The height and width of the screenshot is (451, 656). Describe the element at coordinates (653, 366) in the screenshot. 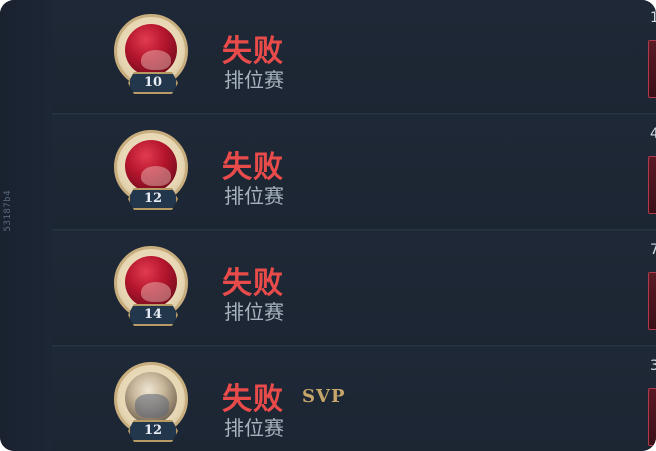

I see `right-edge-digit: 3` at that location.